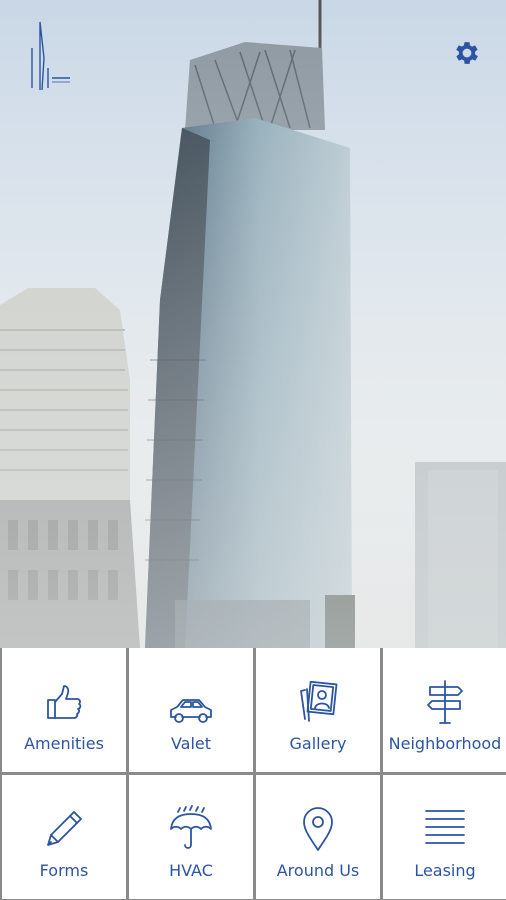  I want to click on tile-label: Amenities, so click(64, 743).